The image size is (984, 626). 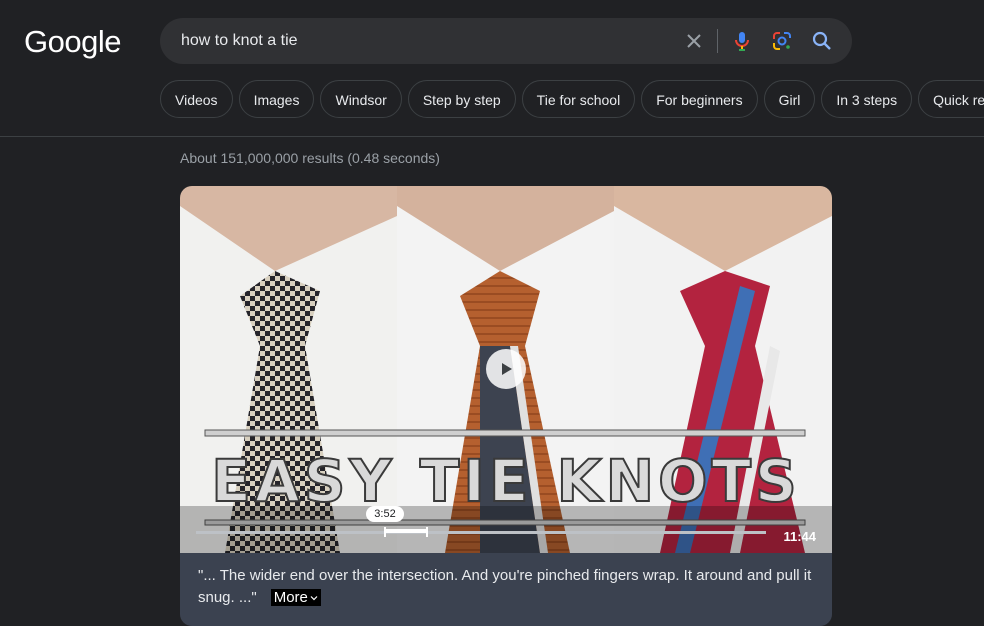 I want to click on chip-videos: Videos, so click(x=196, y=99).